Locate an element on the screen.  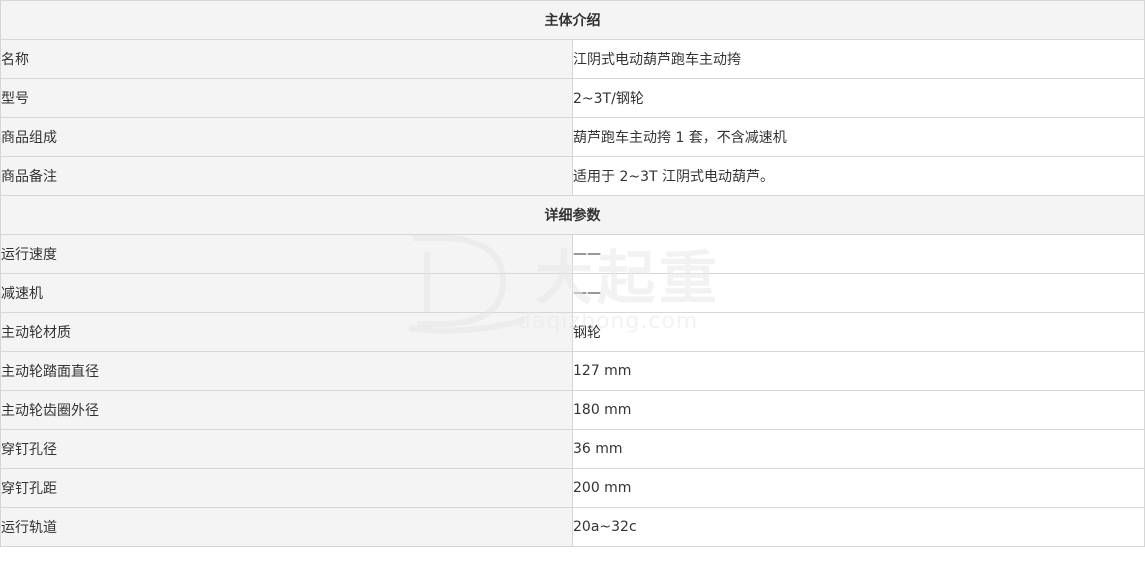
table-row: 运行速度 —— is located at coordinates (572, 254).